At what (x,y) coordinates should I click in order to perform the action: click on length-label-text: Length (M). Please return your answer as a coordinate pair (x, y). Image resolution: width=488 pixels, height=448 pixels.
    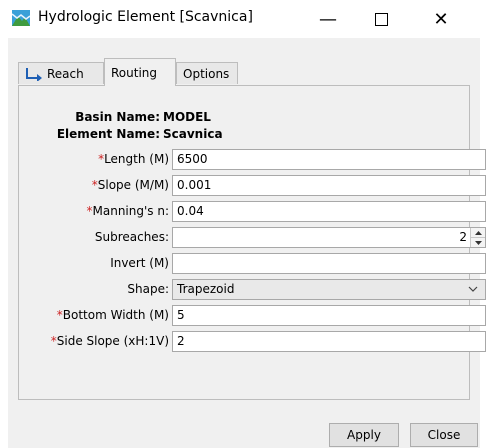
    Looking at the image, I should click on (136, 159).